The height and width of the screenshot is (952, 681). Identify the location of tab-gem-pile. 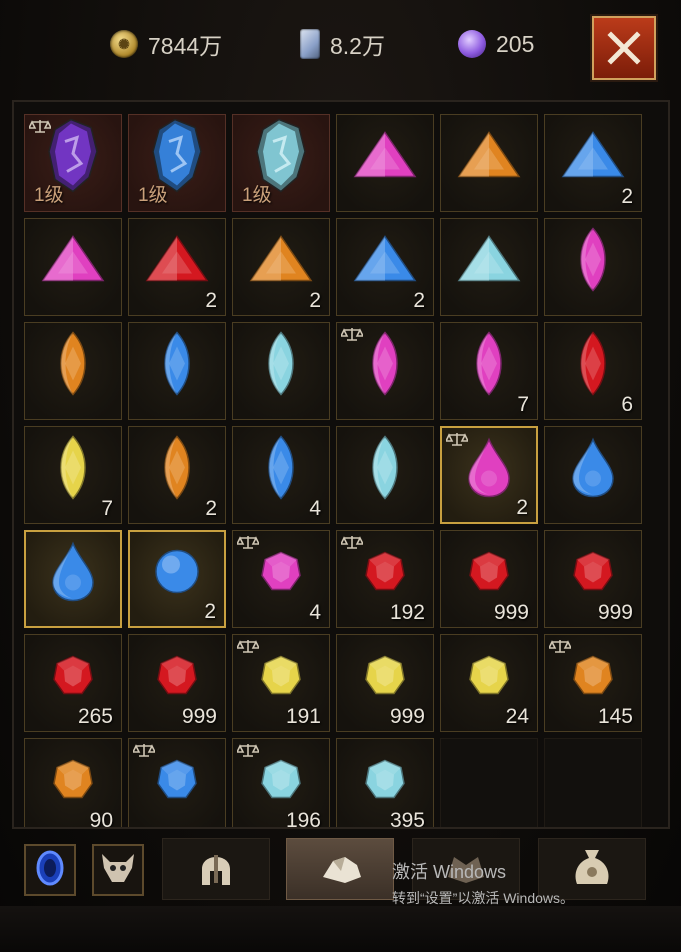
(340, 869).